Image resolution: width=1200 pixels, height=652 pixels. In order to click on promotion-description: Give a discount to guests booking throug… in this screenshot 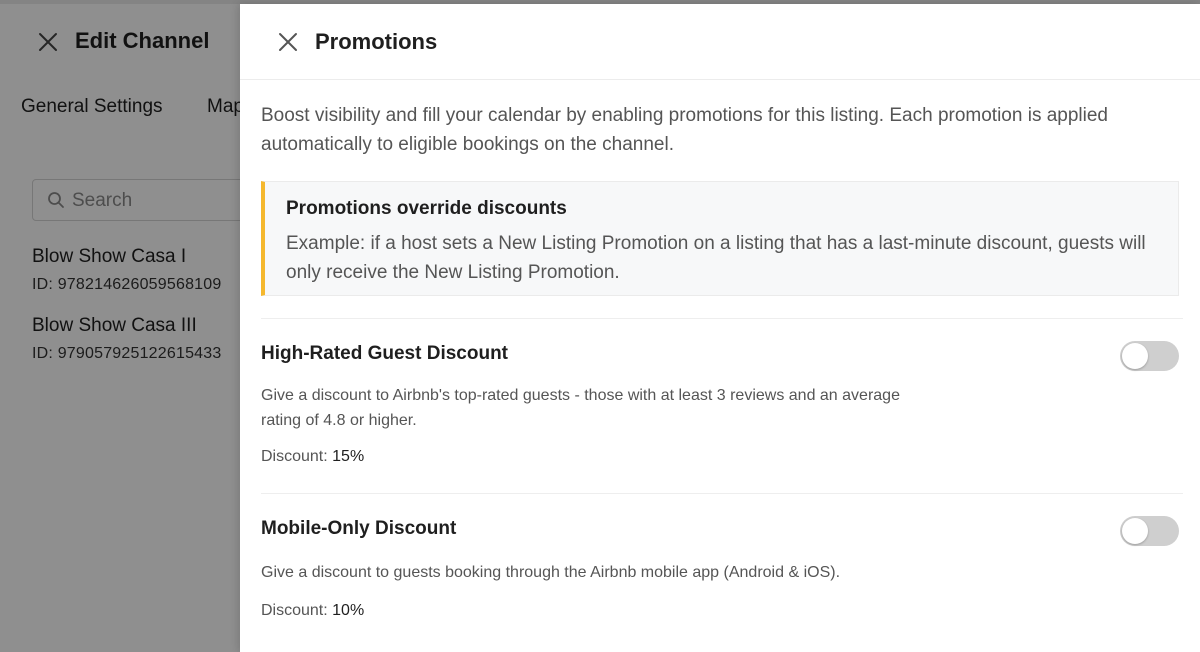, I will do `click(551, 572)`.